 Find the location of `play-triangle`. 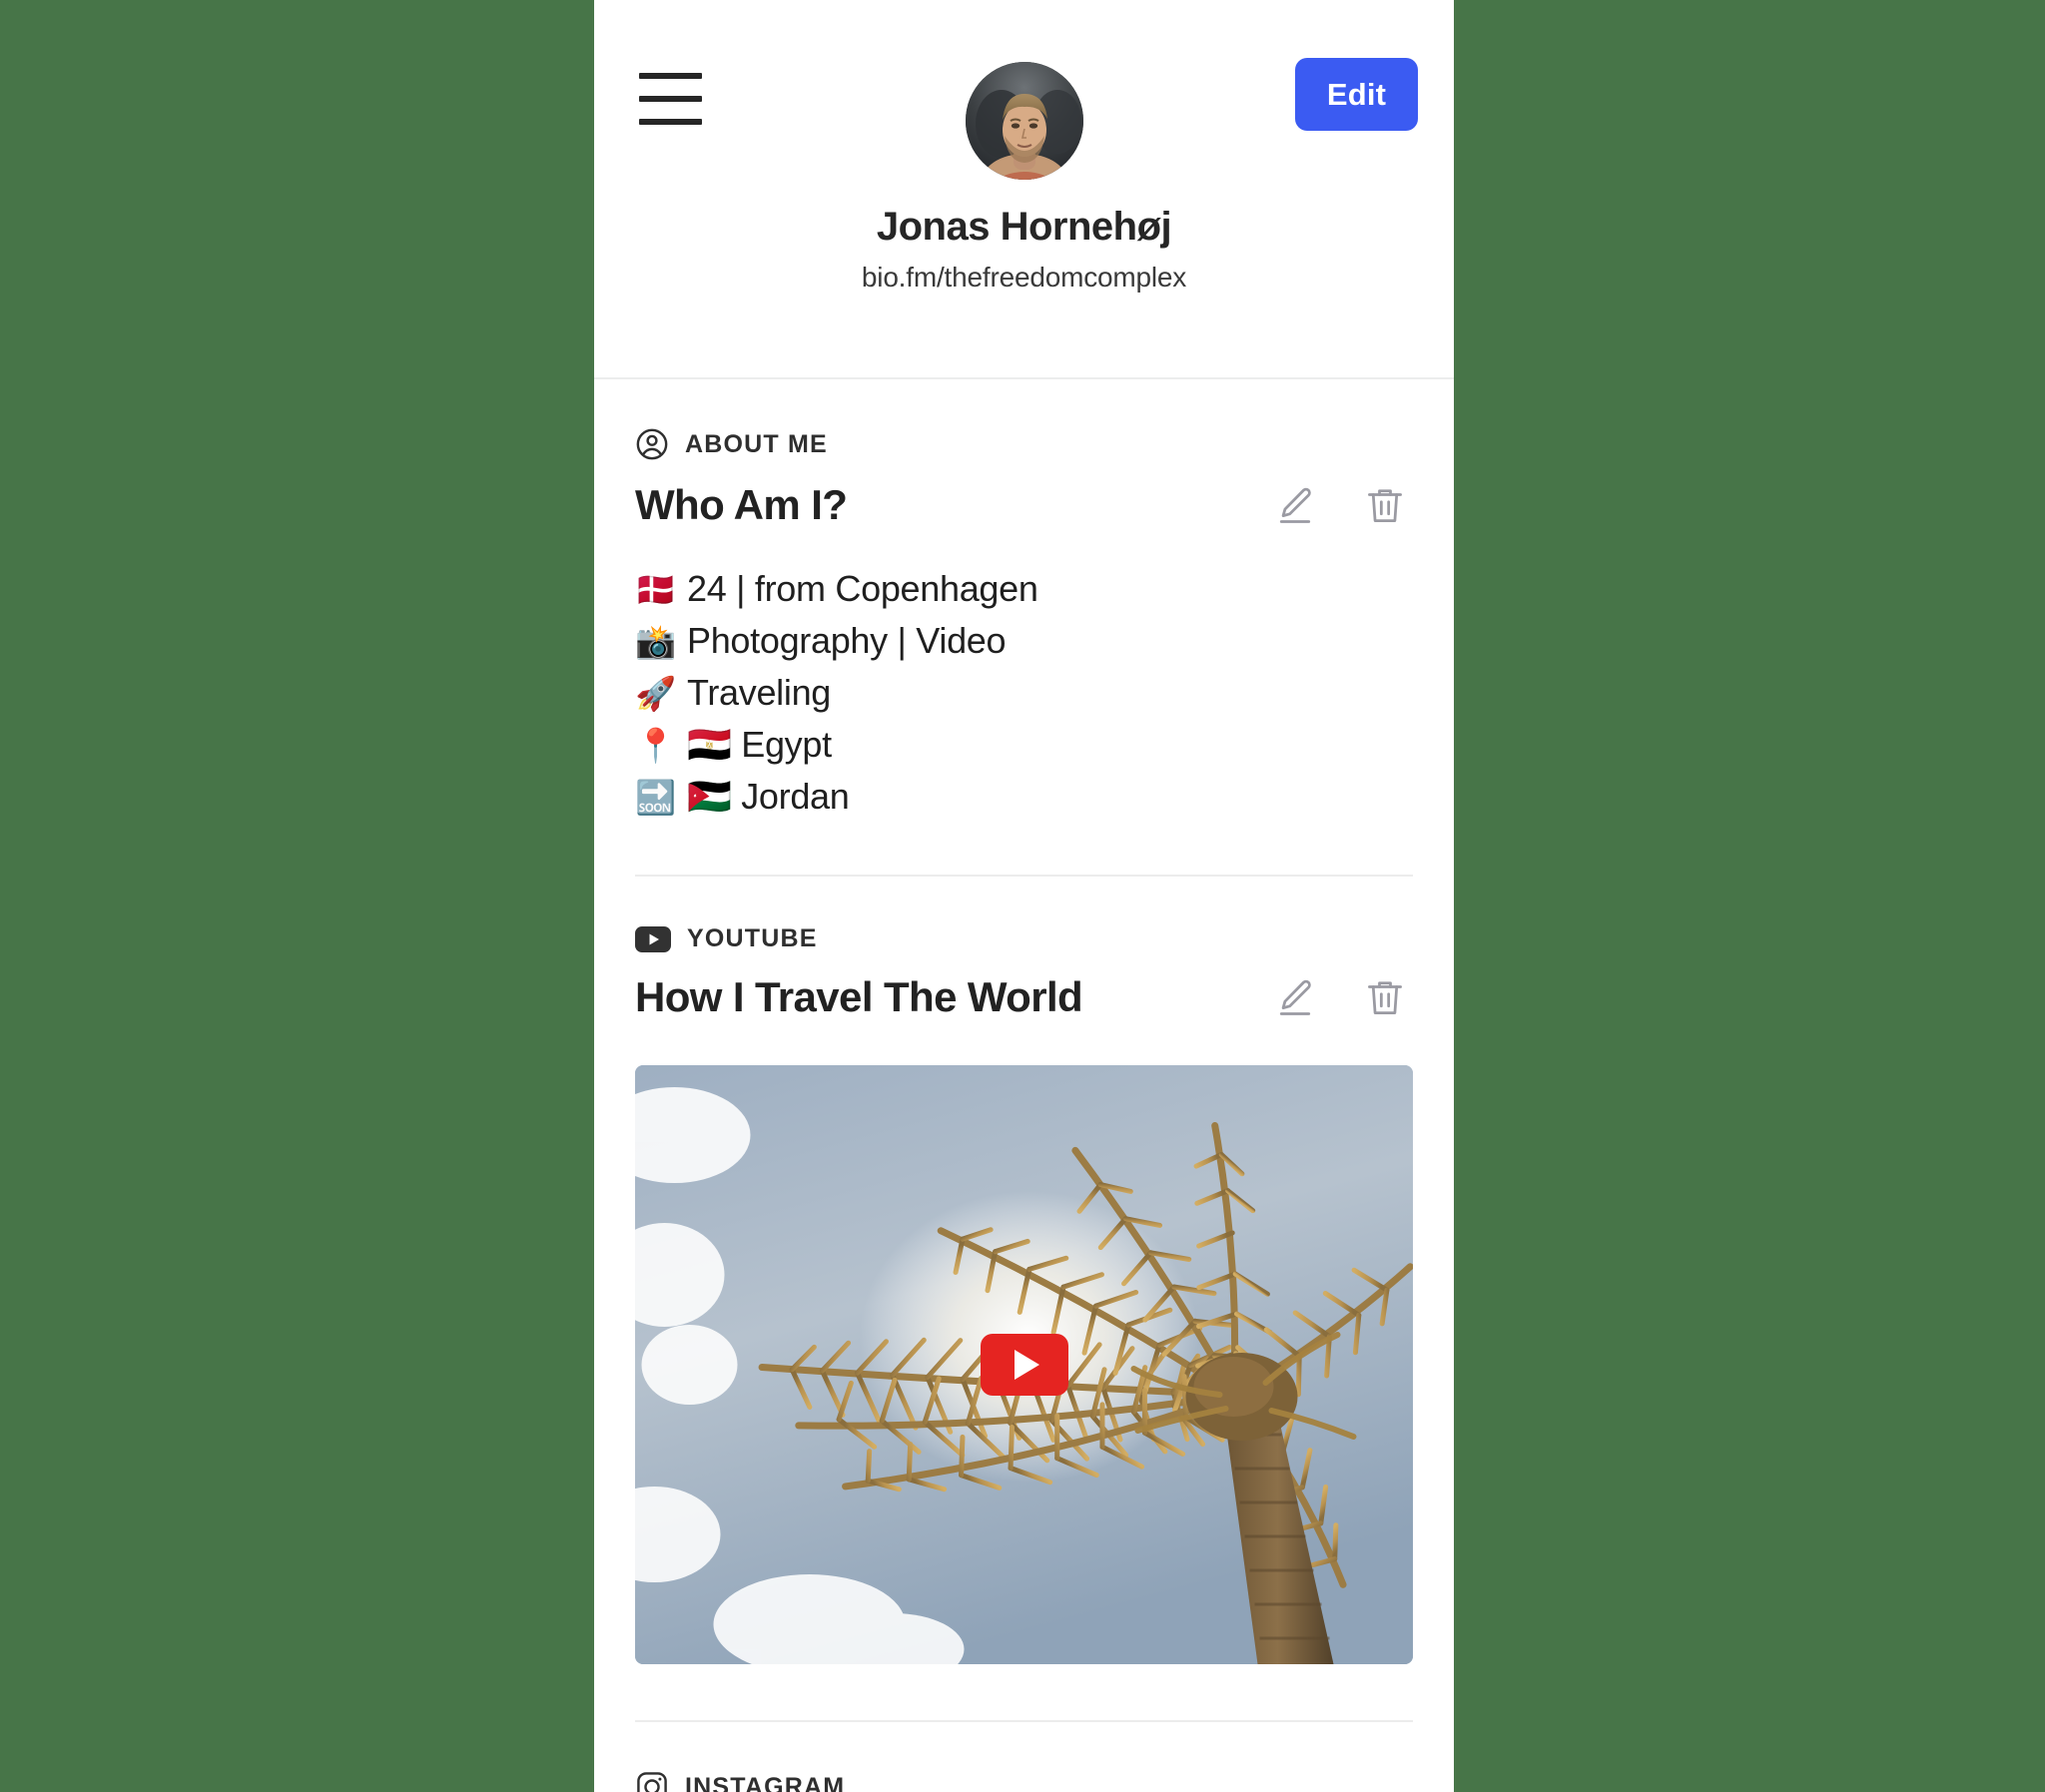

play-triangle is located at coordinates (1026, 1365).